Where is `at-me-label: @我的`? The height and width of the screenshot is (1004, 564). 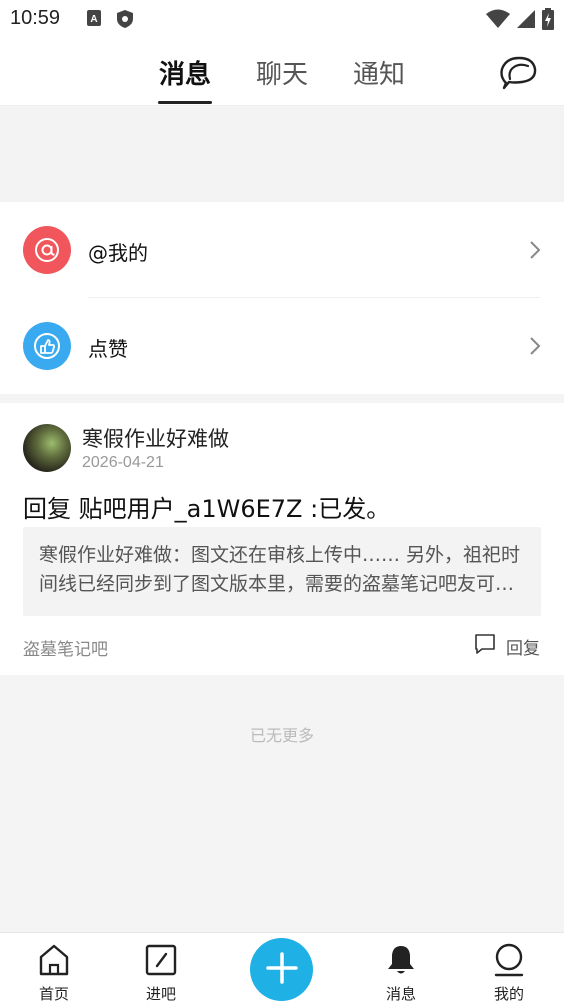 at-me-label: @我的 is located at coordinates (118, 253).